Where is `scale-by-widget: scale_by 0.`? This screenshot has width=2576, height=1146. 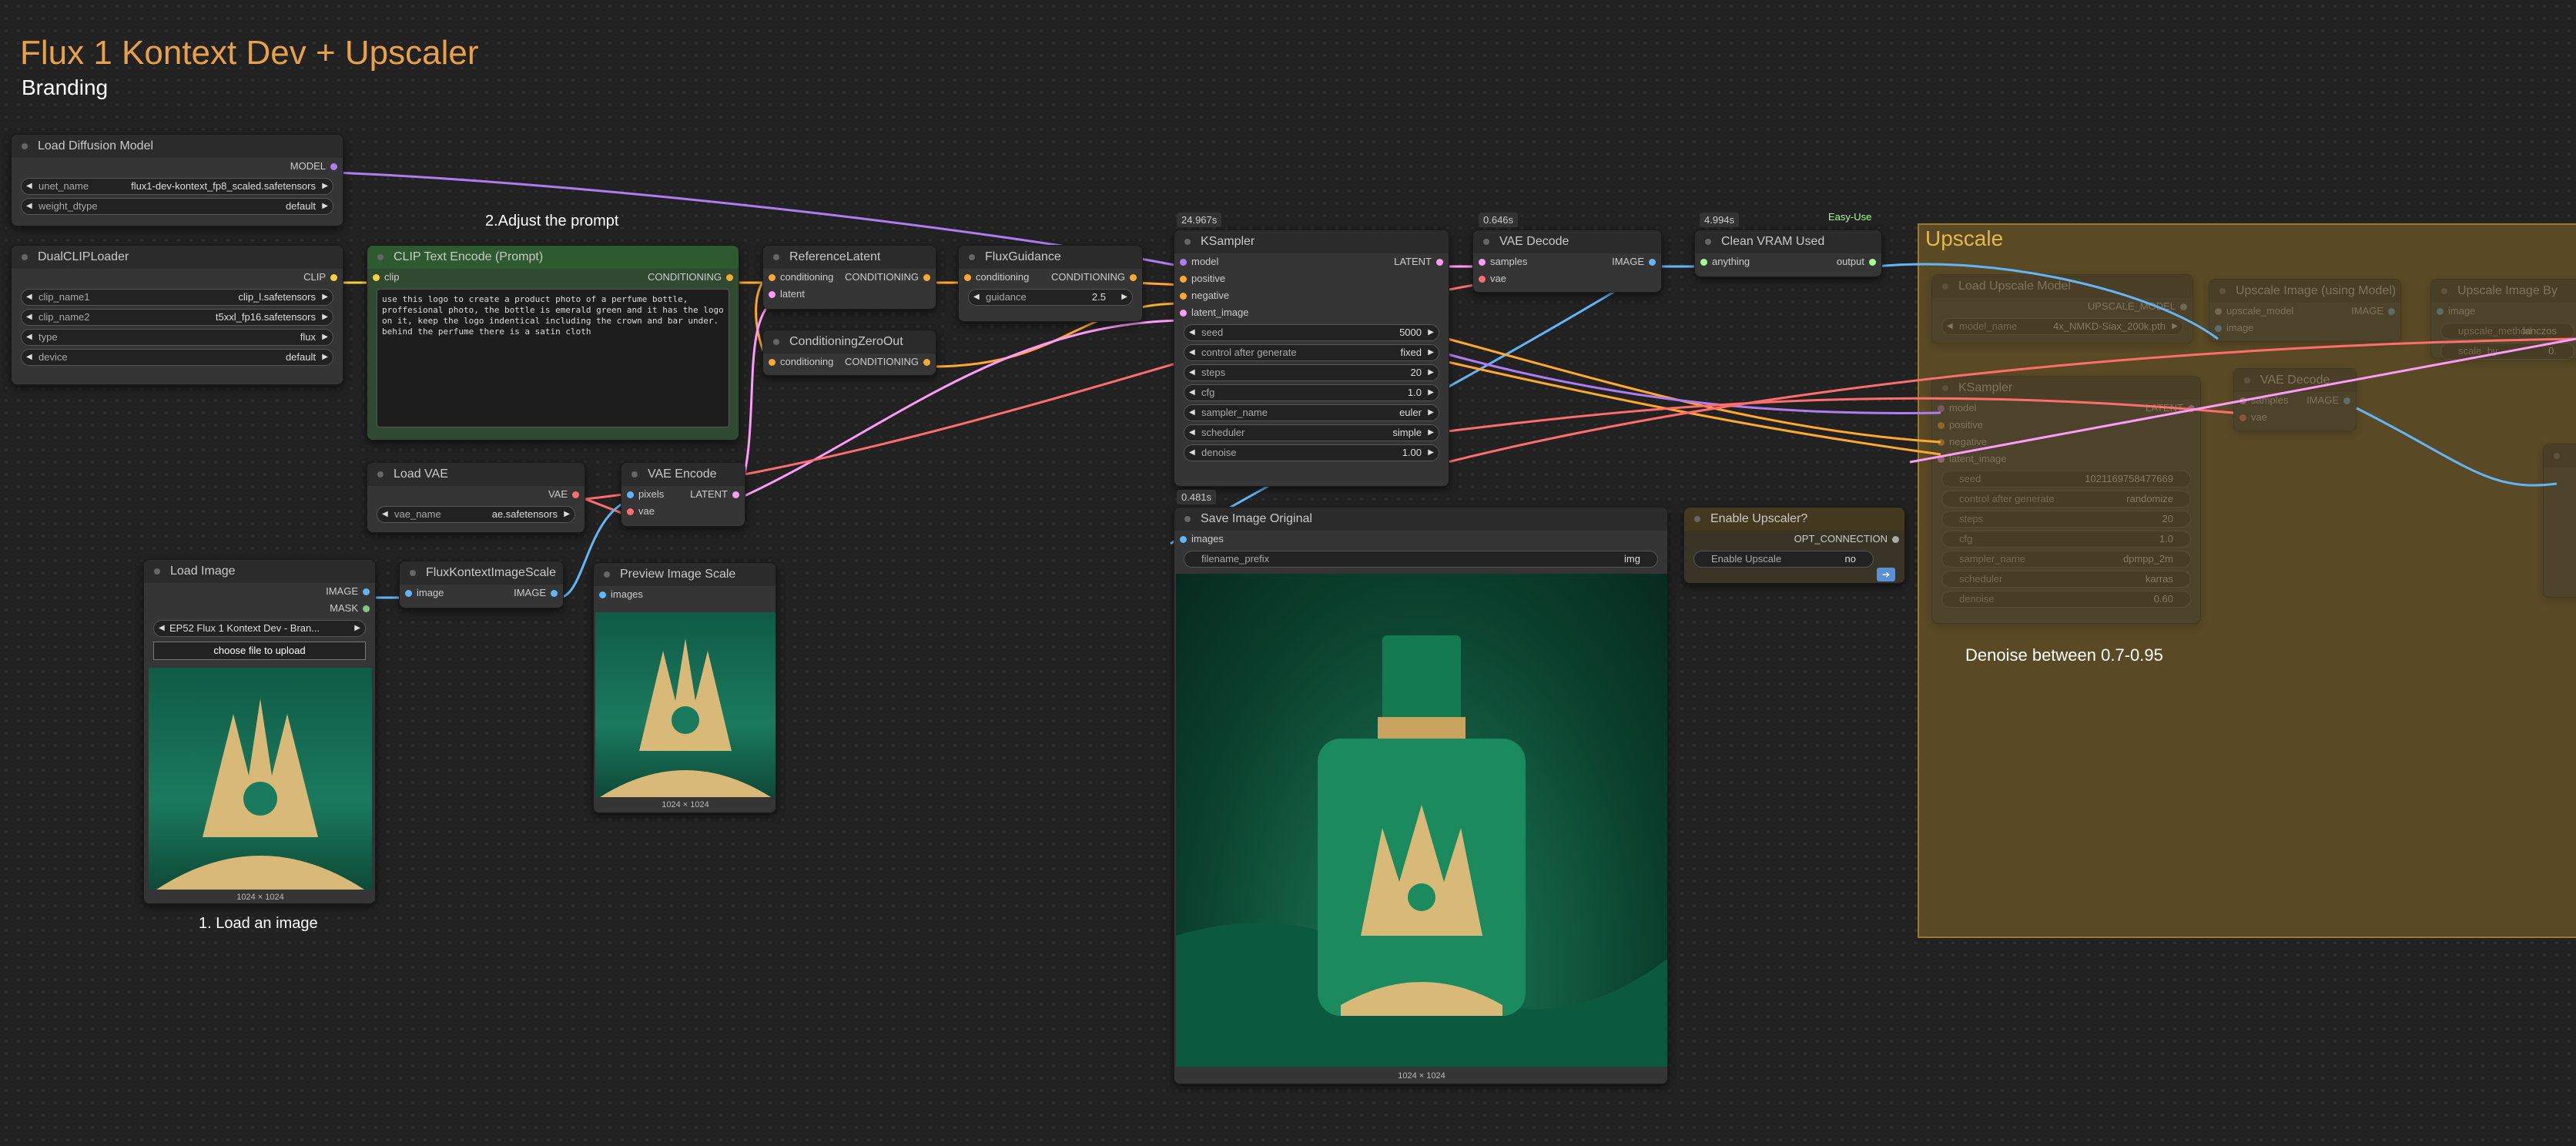
scale-by-widget: scale_by 0. is located at coordinates (2507, 351).